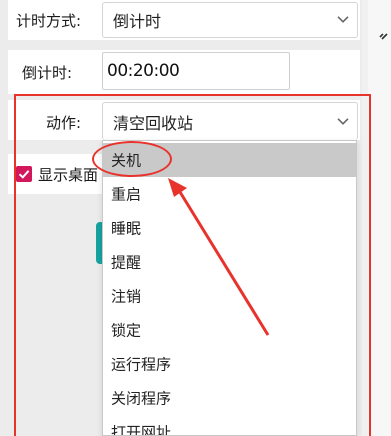 This screenshot has height=436, width=391. What do you see at coordinates (379, 218) in the screenshot?
I see `right-panel` at bounding box center [379, 218].